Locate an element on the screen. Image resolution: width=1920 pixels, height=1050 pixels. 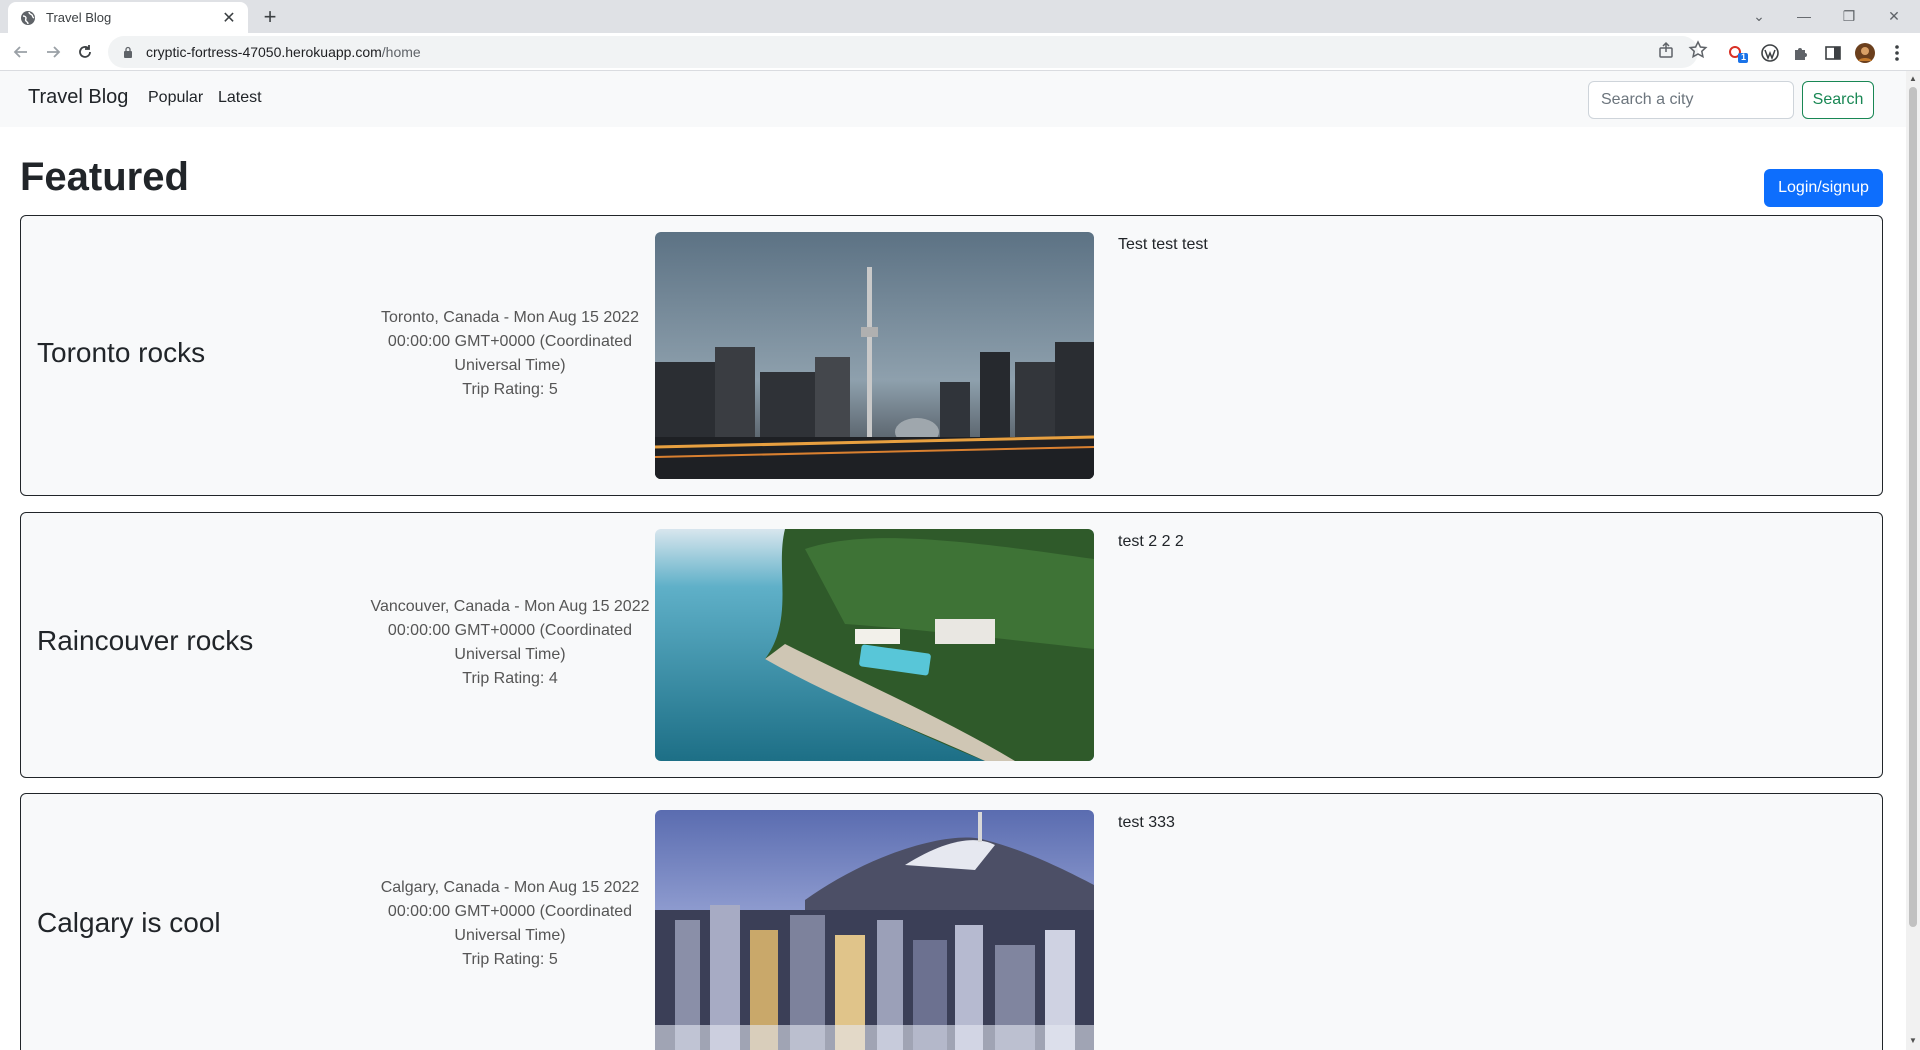
close-icon: ✕ is located at coordinates (229, 18).